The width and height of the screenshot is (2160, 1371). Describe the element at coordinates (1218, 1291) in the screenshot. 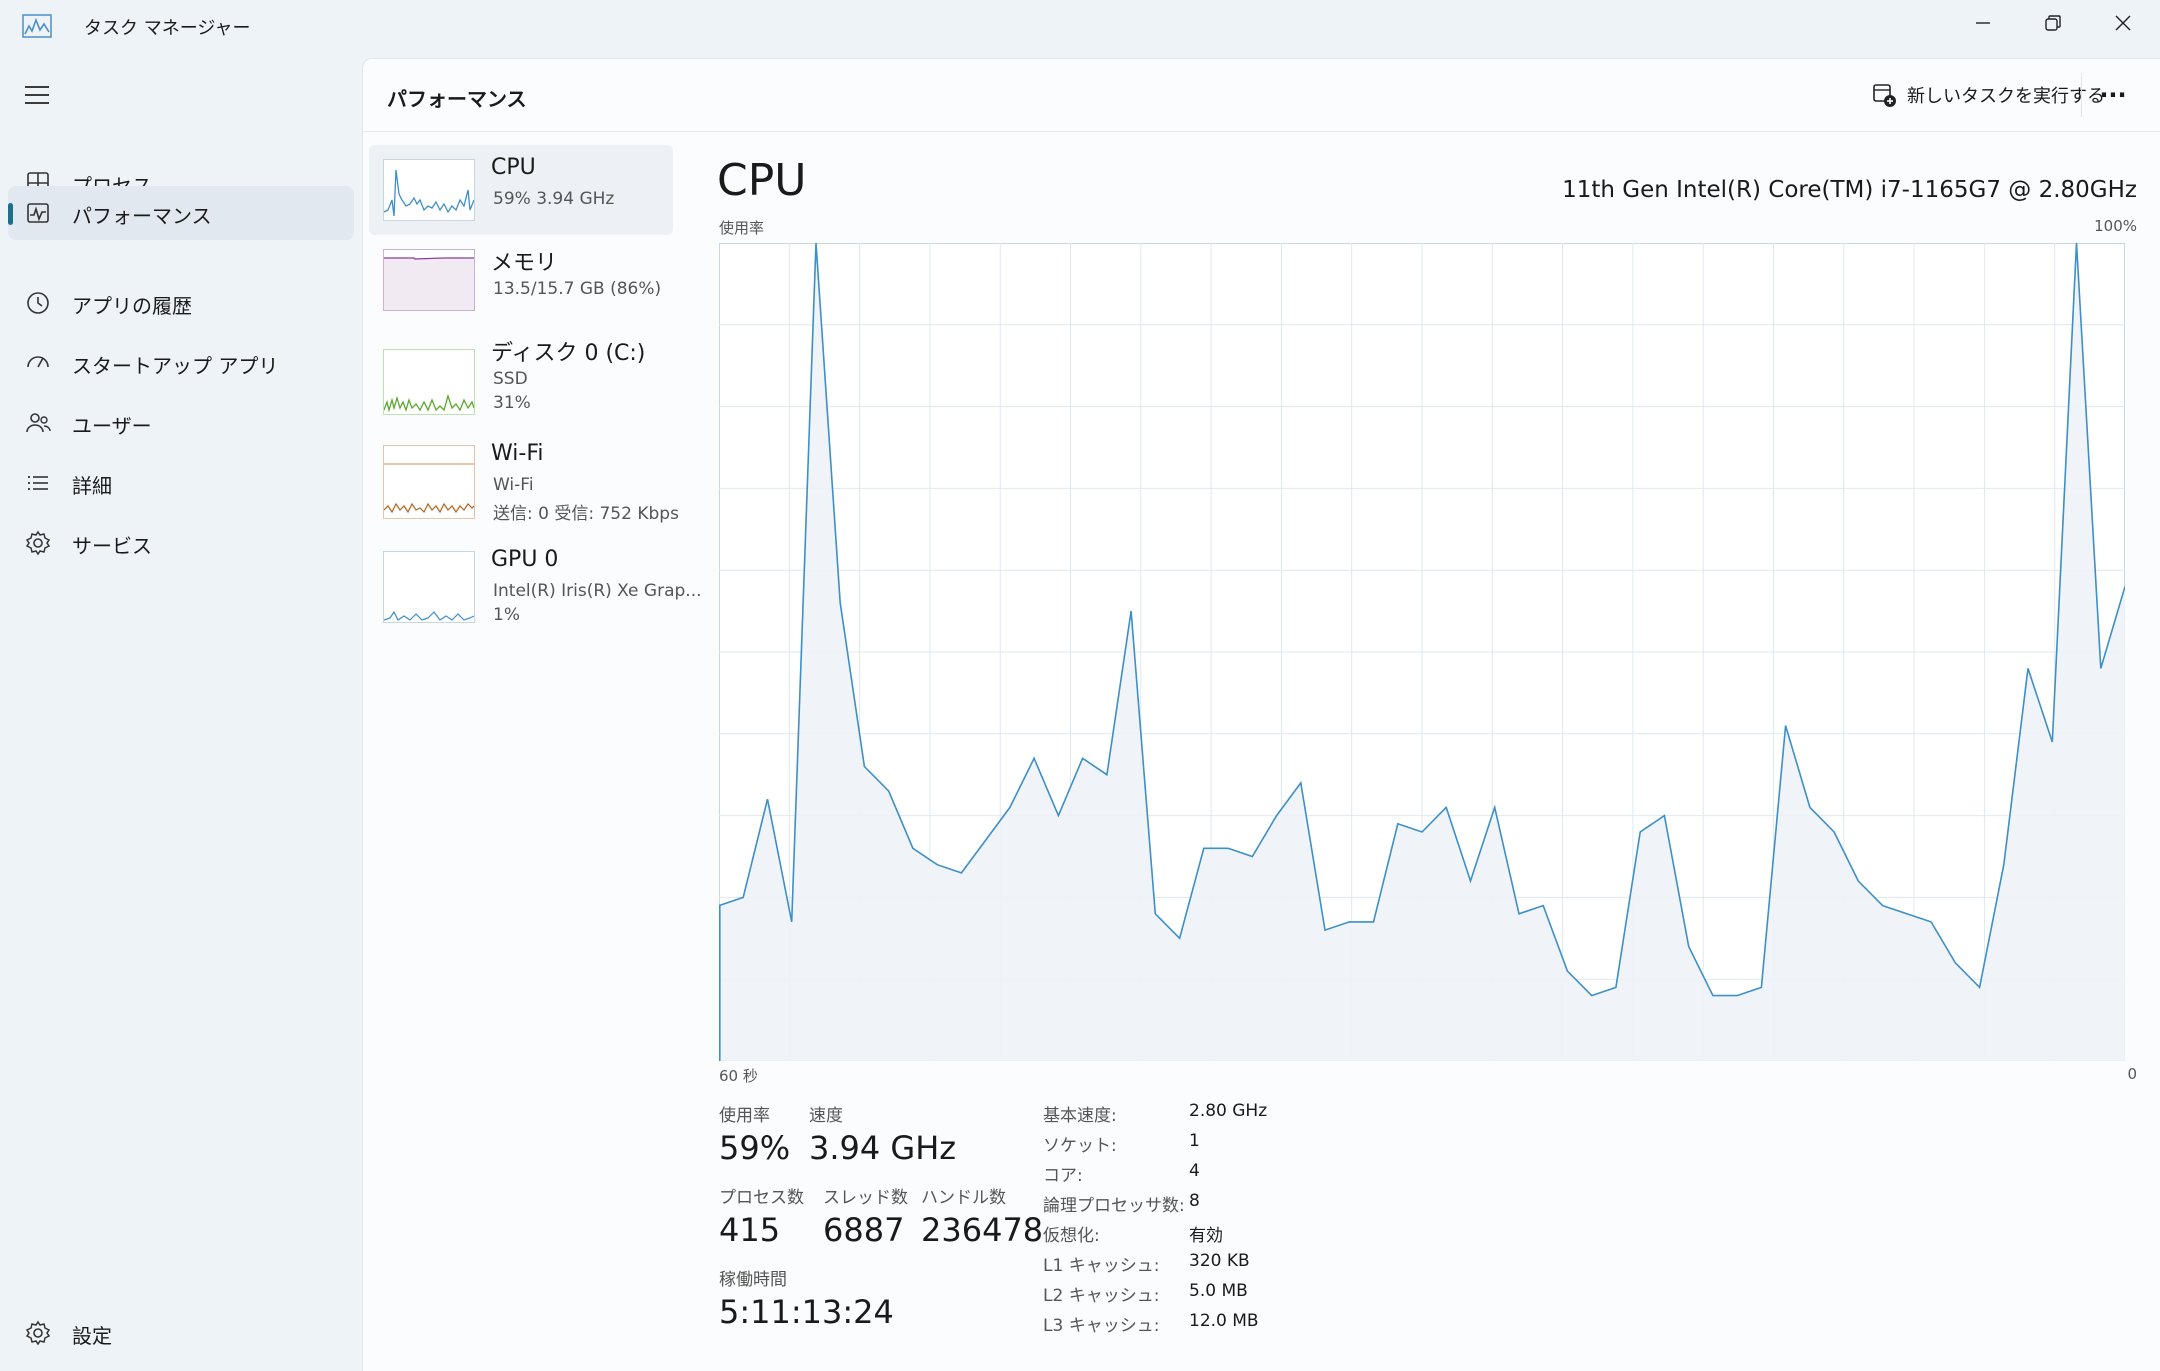

I see `spec-value: 5.0 MB` at that location.